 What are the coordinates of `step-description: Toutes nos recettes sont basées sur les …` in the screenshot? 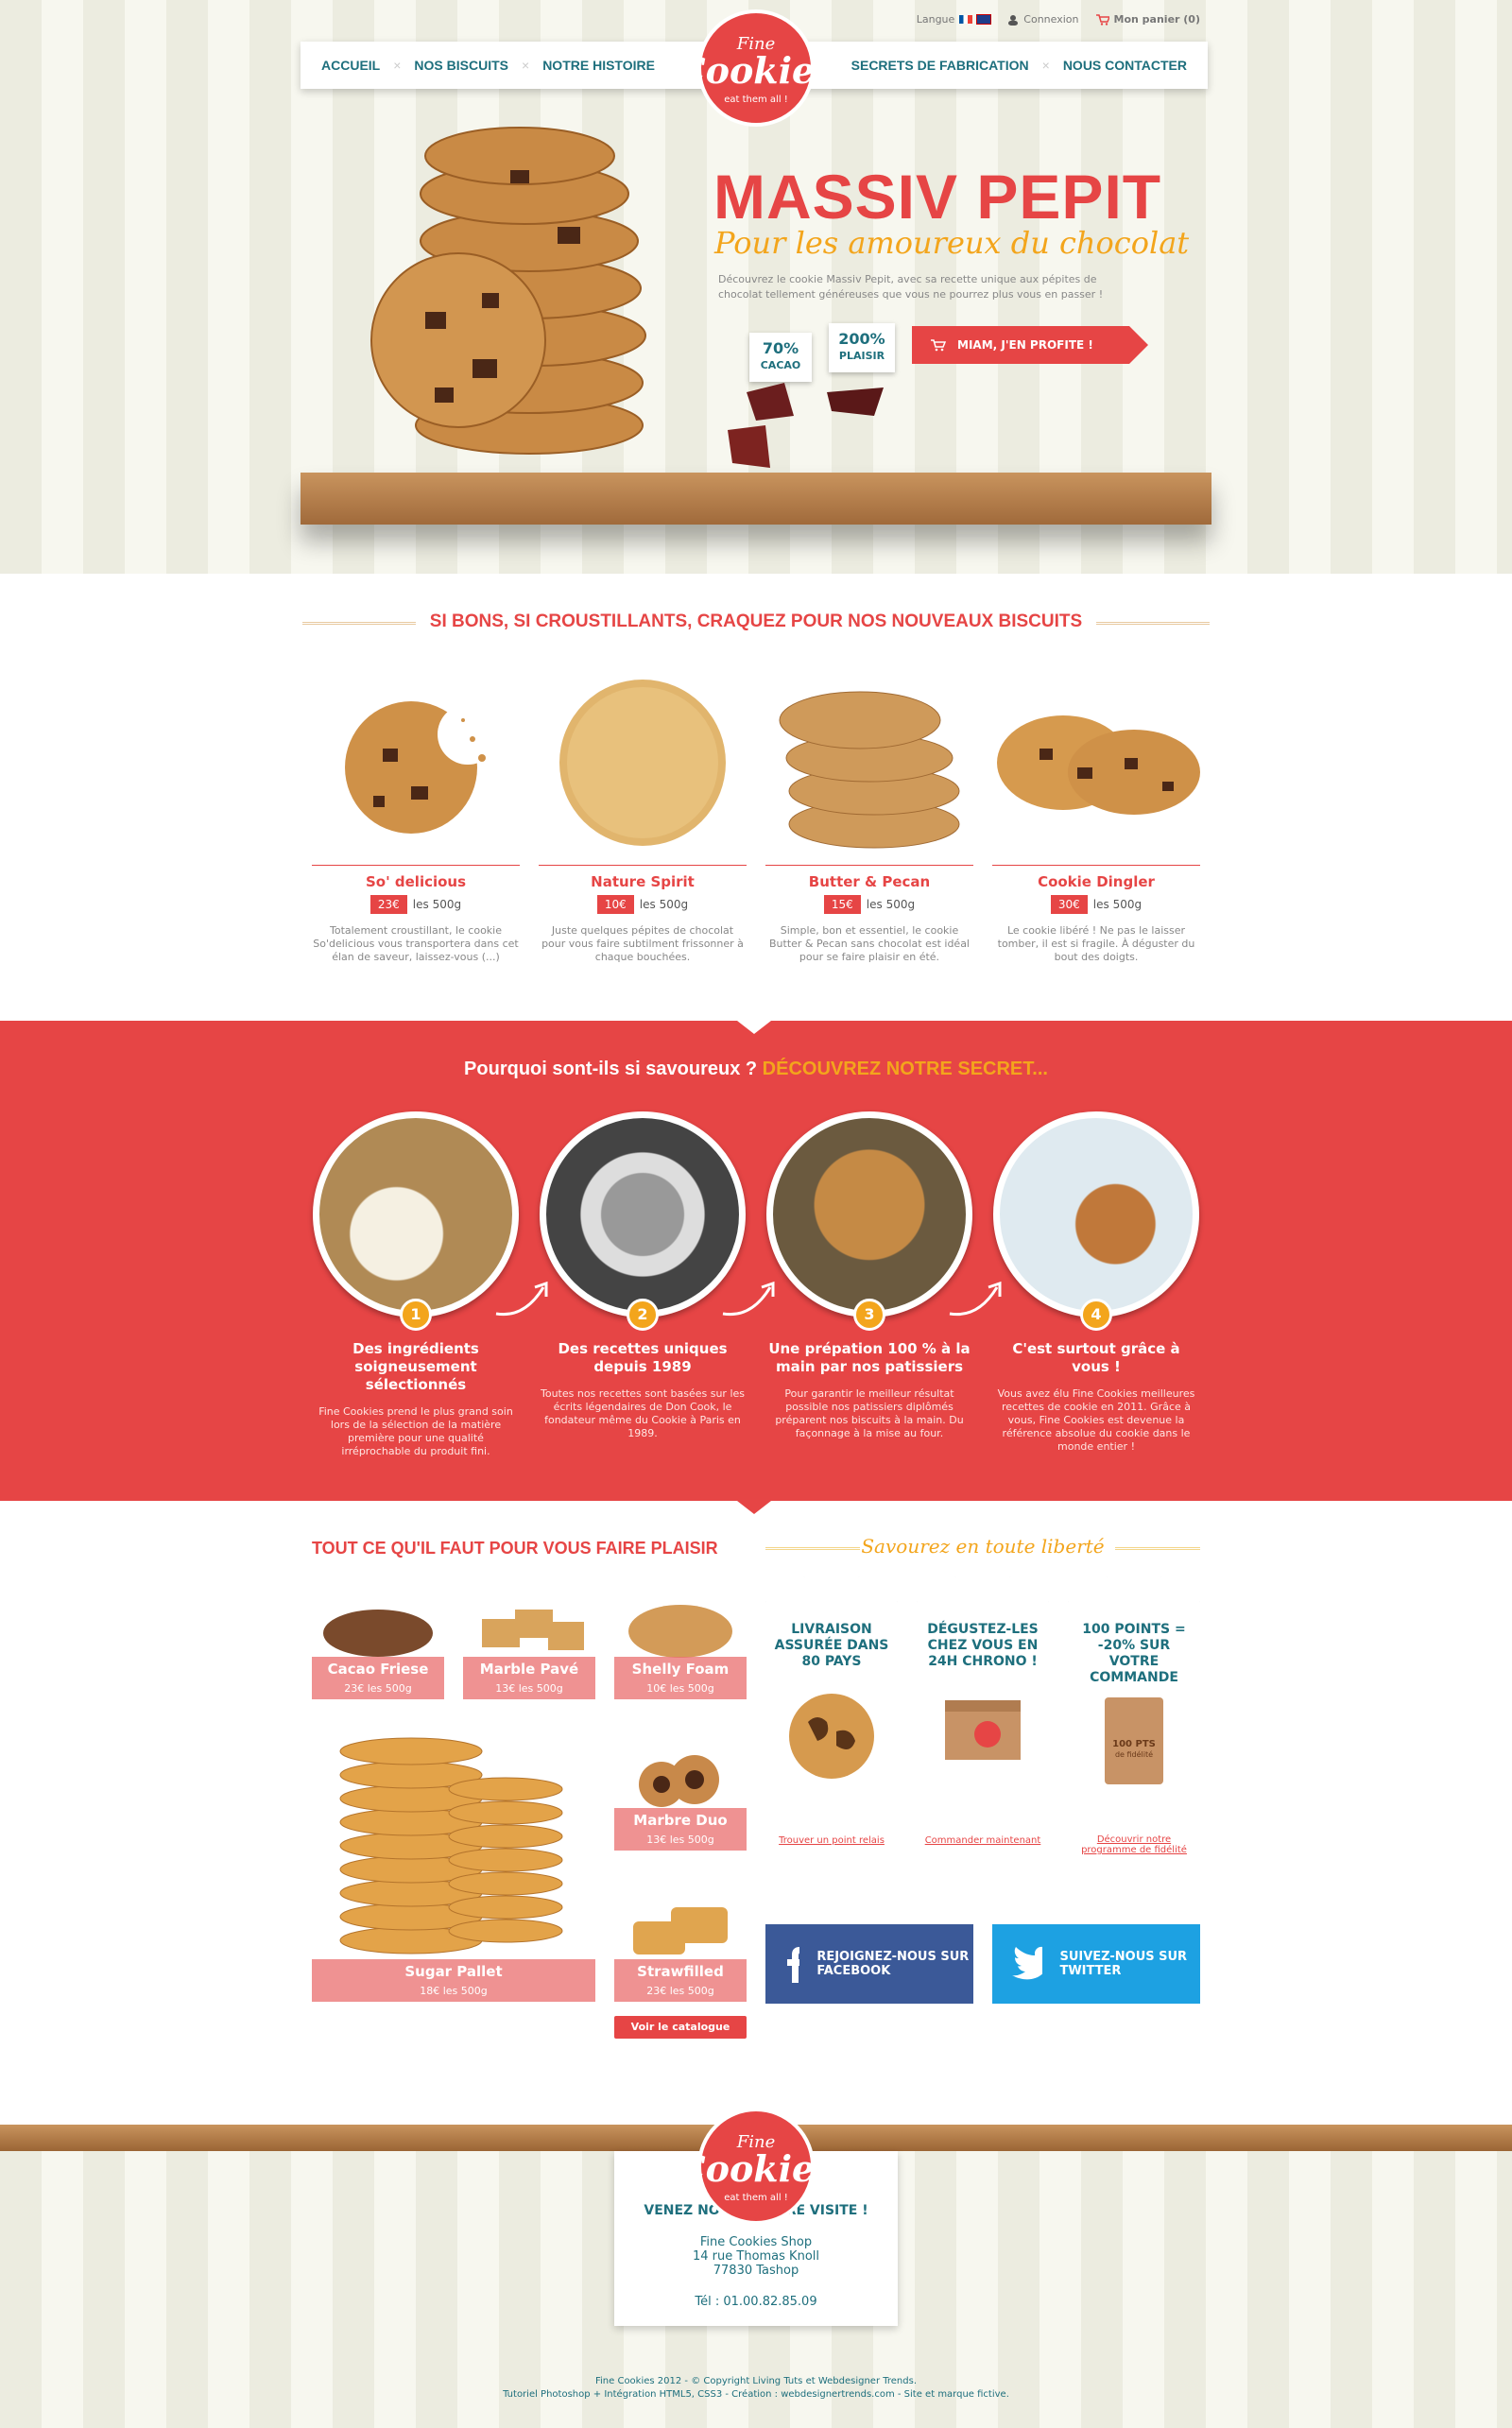 It's located at (642, 1413).